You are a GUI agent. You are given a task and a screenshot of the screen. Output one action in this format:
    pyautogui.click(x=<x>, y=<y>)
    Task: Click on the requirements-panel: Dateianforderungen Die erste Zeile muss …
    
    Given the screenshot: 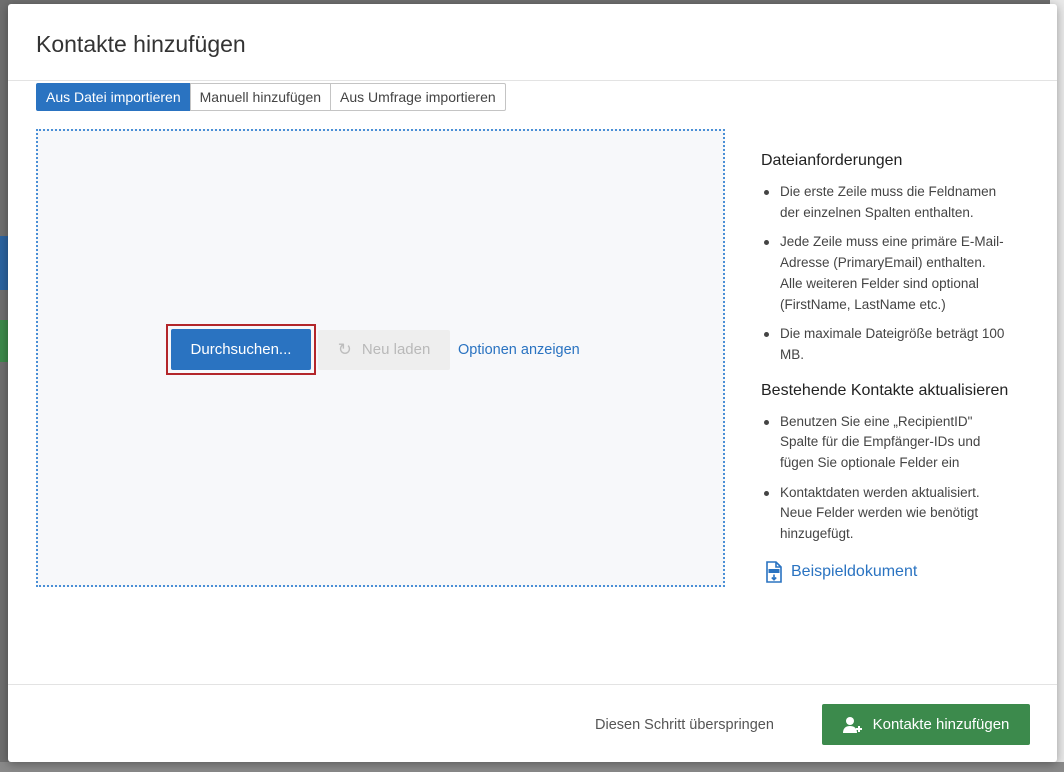 What is the action you would take?
    pyautogui.click(x=886, y=366)
    